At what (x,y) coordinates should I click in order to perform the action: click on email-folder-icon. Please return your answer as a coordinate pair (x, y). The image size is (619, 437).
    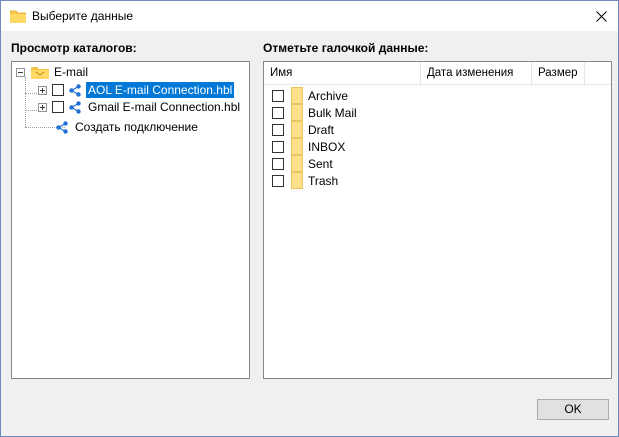
    Looking at the image, I should click on (40, 72).